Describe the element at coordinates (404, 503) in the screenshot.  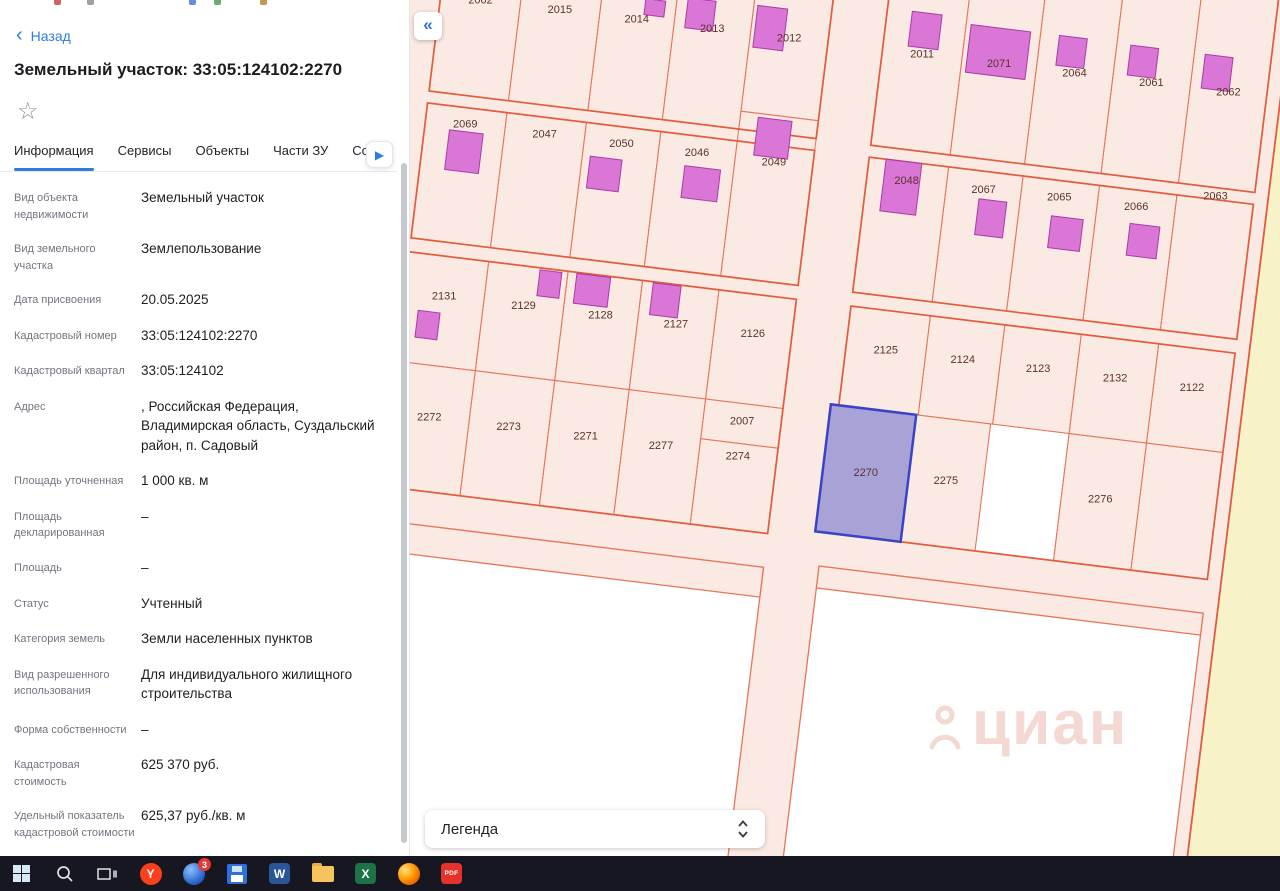
I see `scrollbar-thumb` at that location.